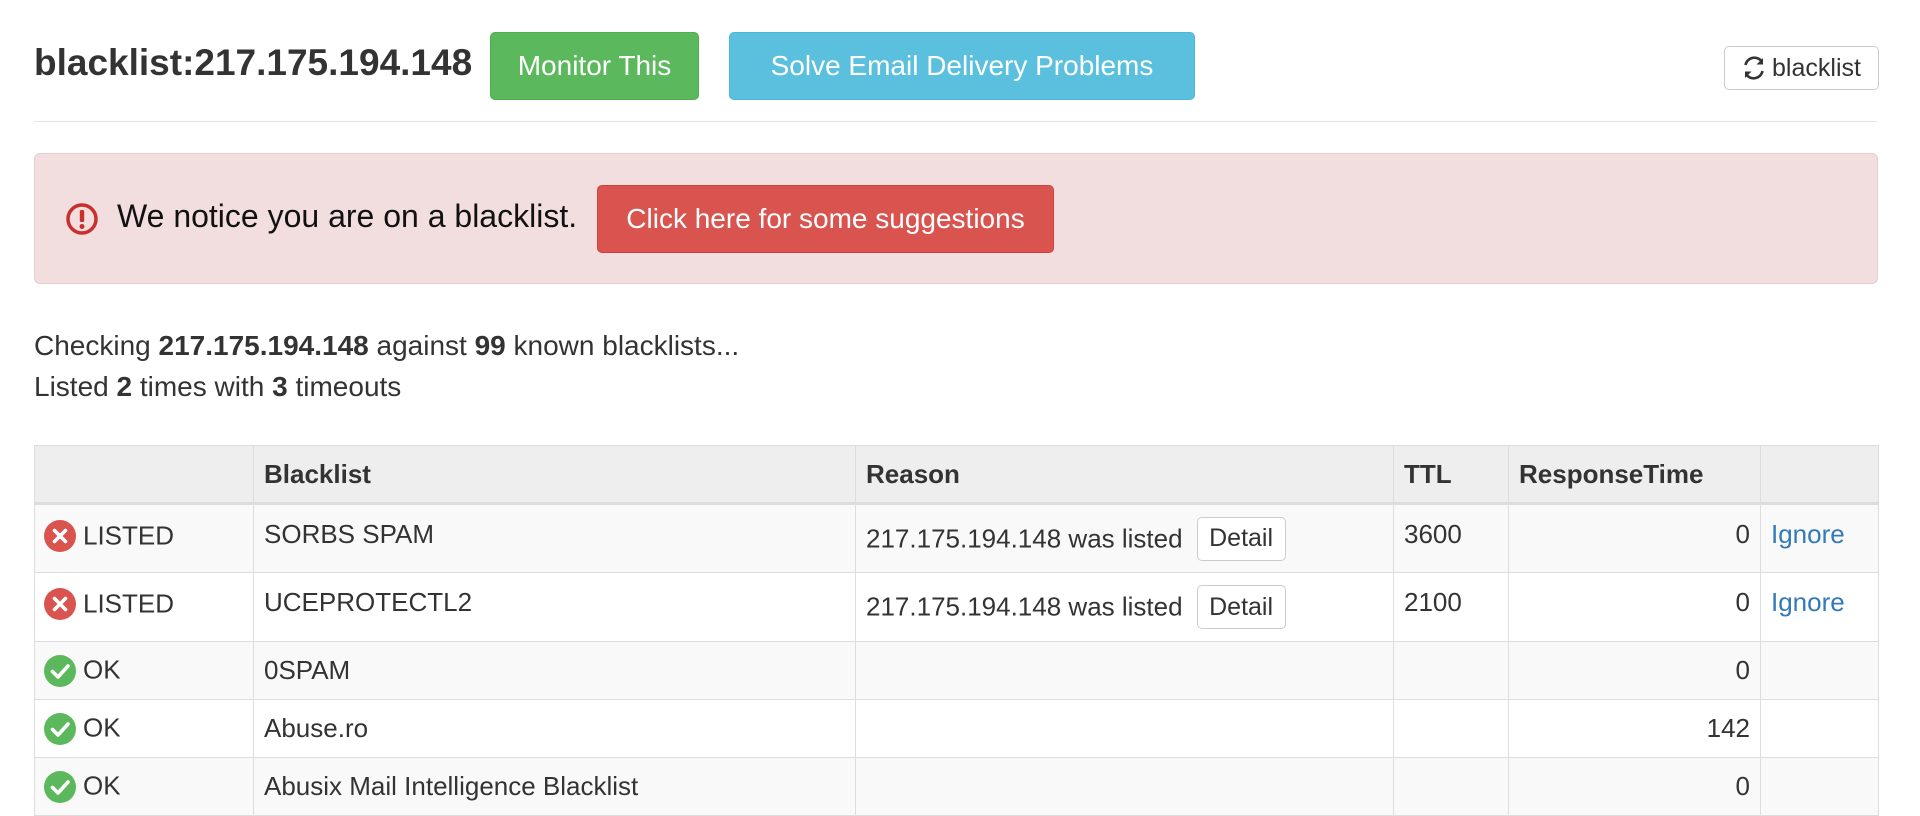 The height and width of the screenshot is (816, 1920). Describe the element at coordinates (1451, 607) in the screenshot. I see `ttl-value: 2100` at that location.